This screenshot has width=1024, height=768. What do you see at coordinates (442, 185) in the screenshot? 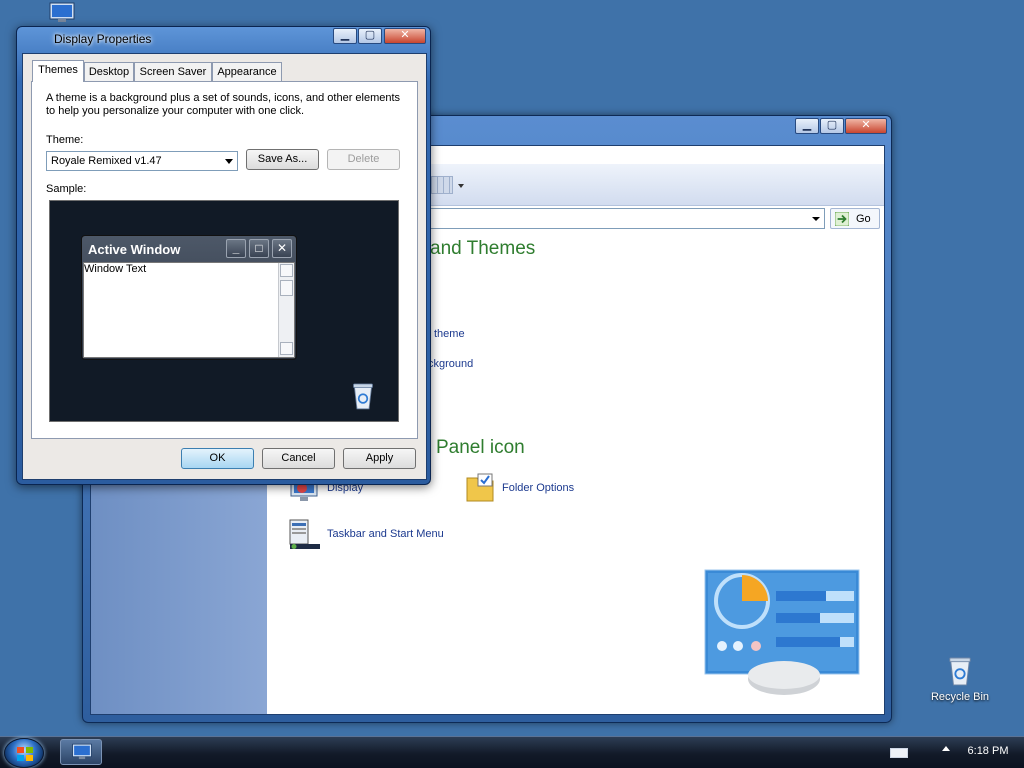
I see `views-icon` at bounding box center [442, 185].